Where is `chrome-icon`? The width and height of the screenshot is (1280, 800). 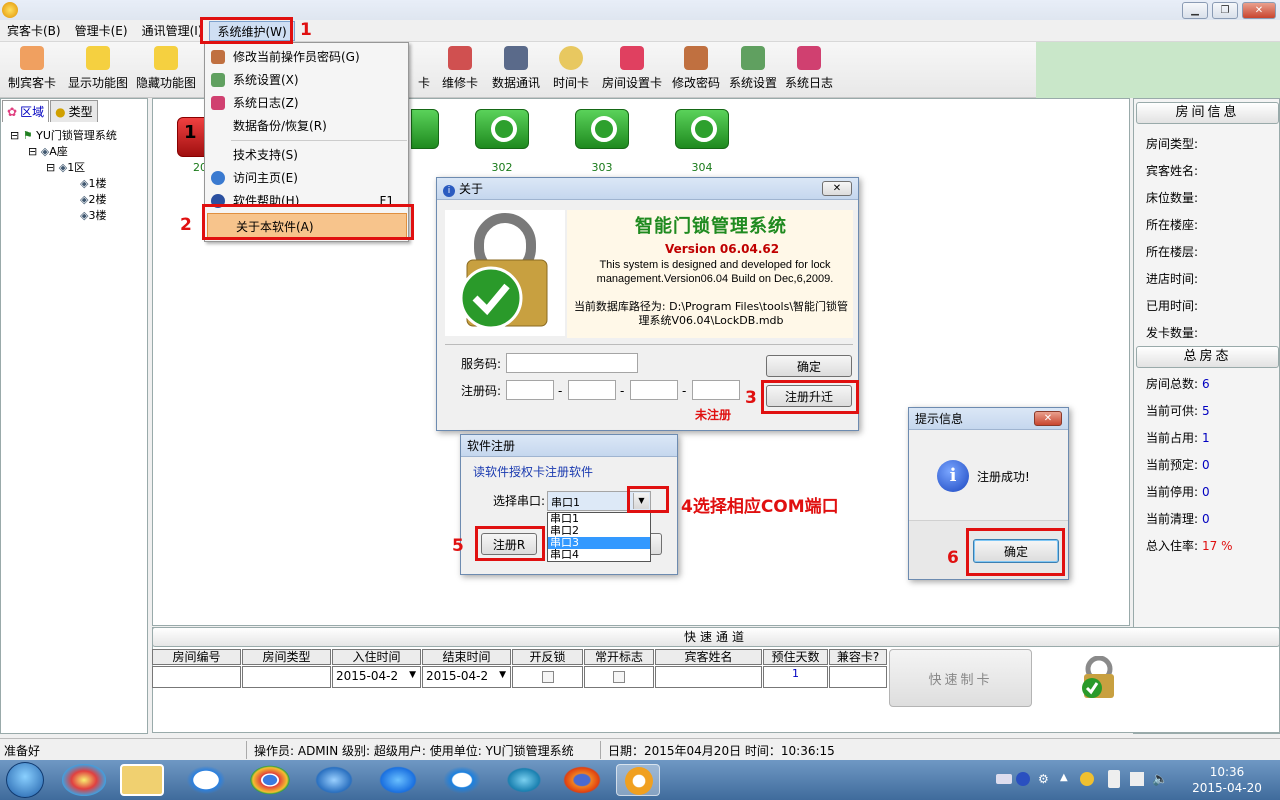
chrome-icon is located at coordinates (270, 780).